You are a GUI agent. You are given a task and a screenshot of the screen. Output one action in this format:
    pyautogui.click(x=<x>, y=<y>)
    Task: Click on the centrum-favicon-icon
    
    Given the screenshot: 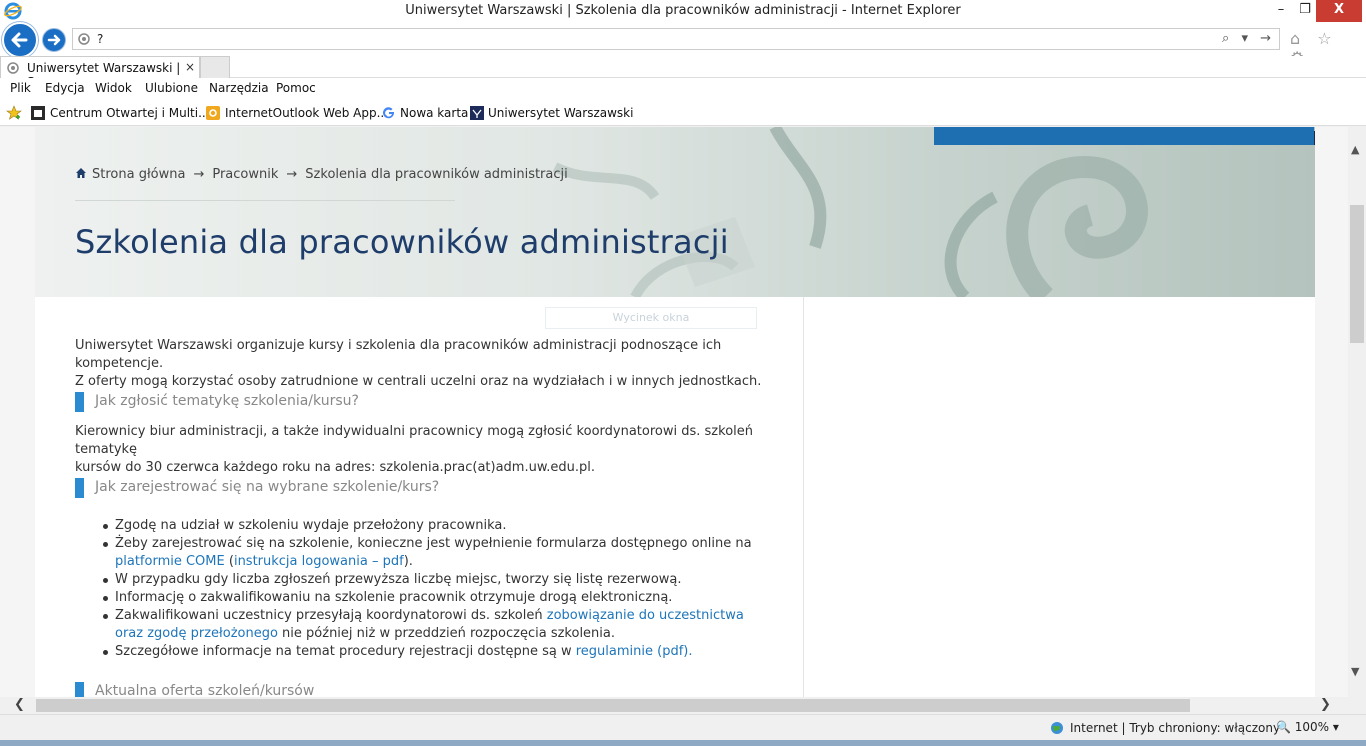 What is the action you would take?
    pyautogui.click(x=38, y=113)
    